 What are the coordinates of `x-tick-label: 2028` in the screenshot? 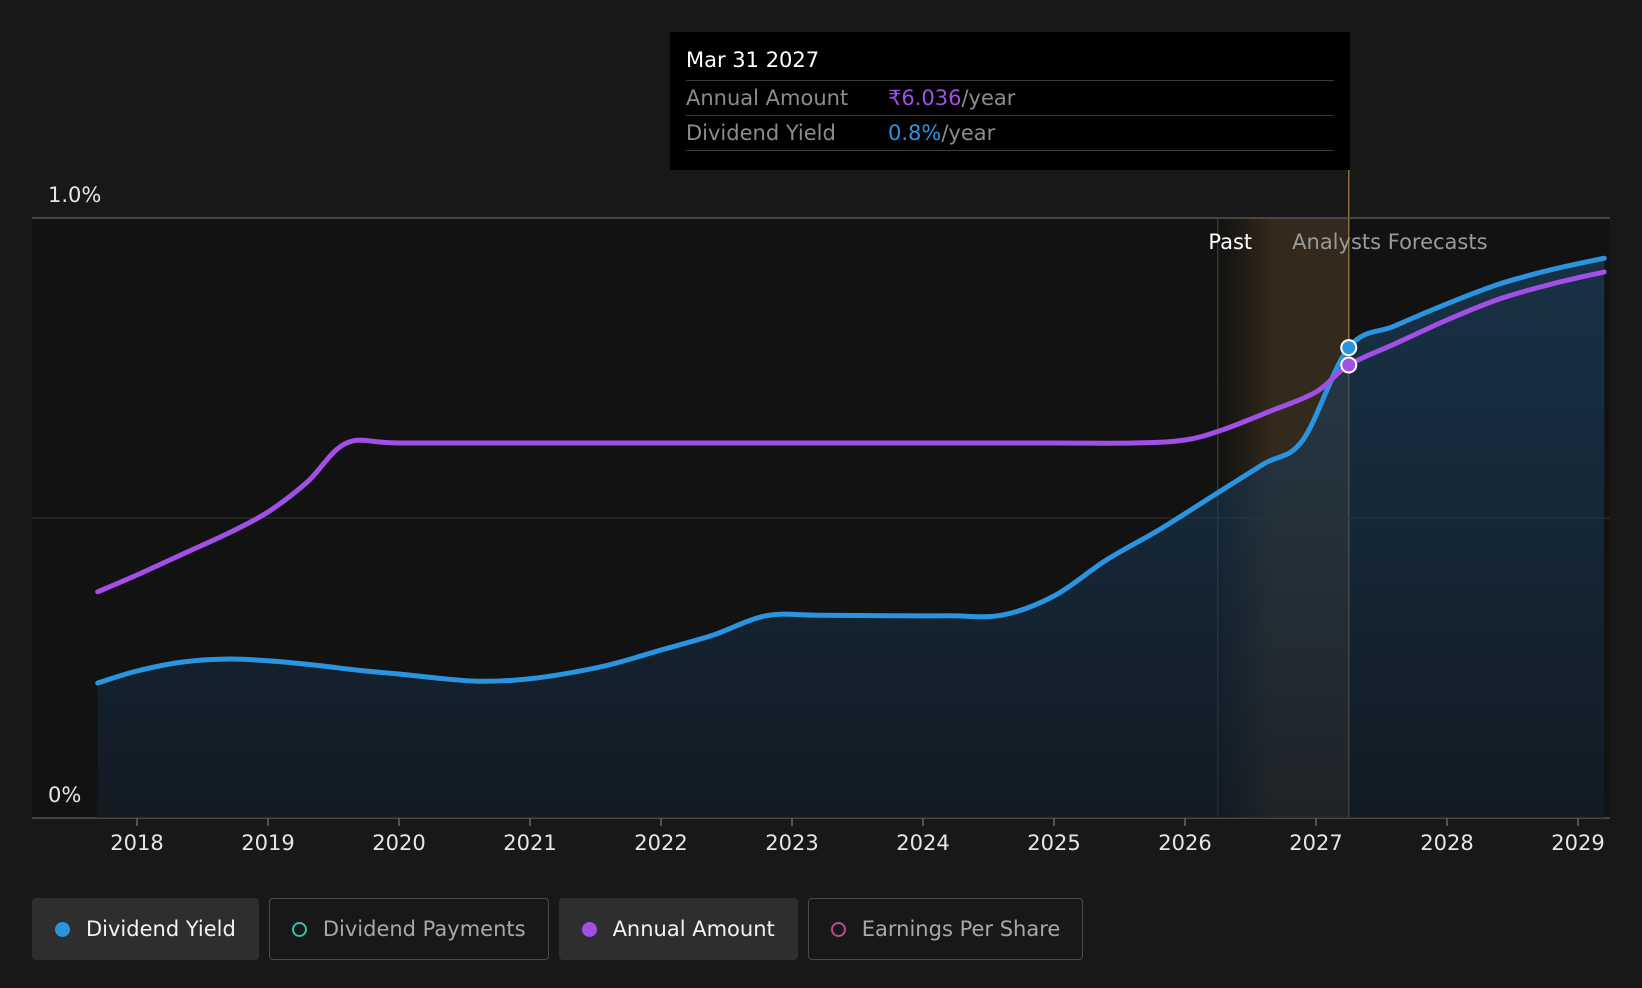 It's located at (1446, 843).